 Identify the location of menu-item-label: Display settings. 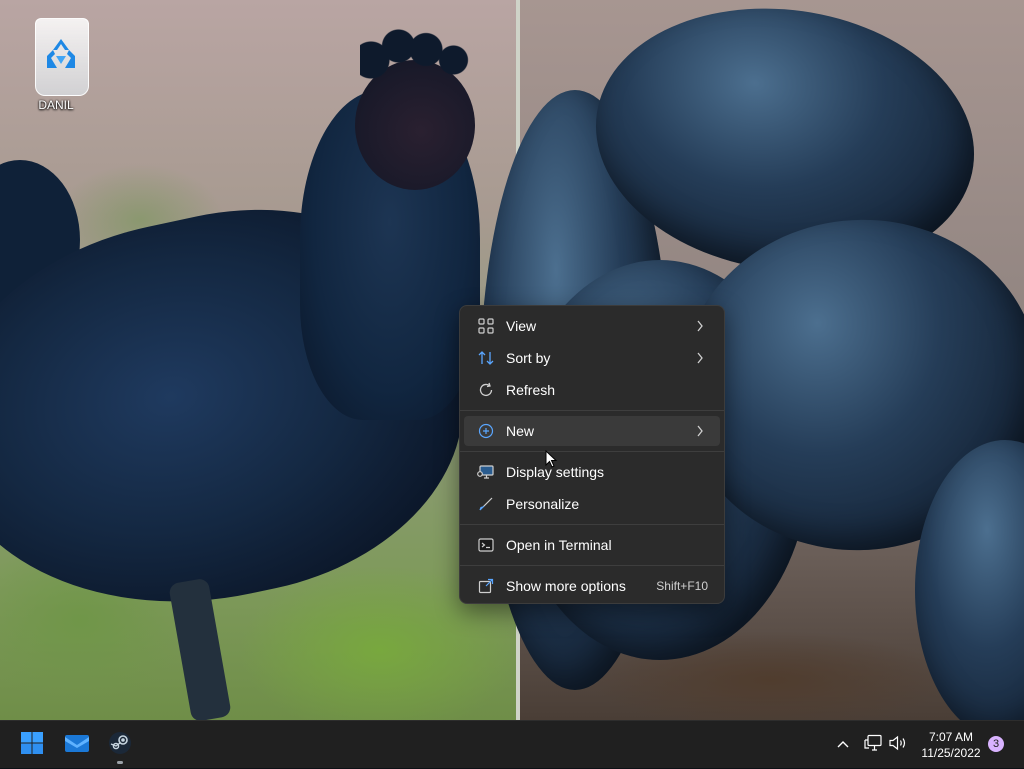
(555, 472).